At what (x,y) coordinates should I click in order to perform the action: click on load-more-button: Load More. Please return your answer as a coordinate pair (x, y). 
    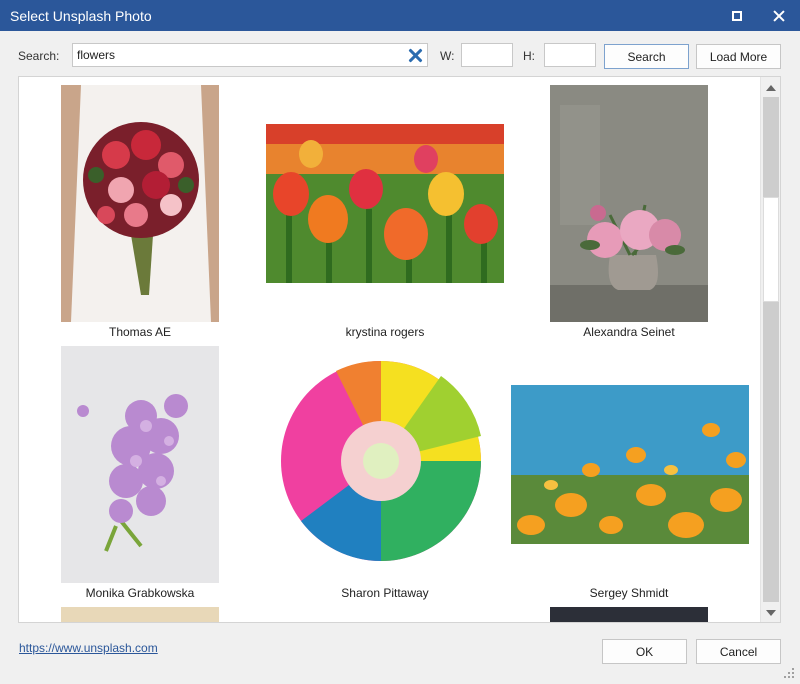
    Looking at the image, I should click on (738, 56).